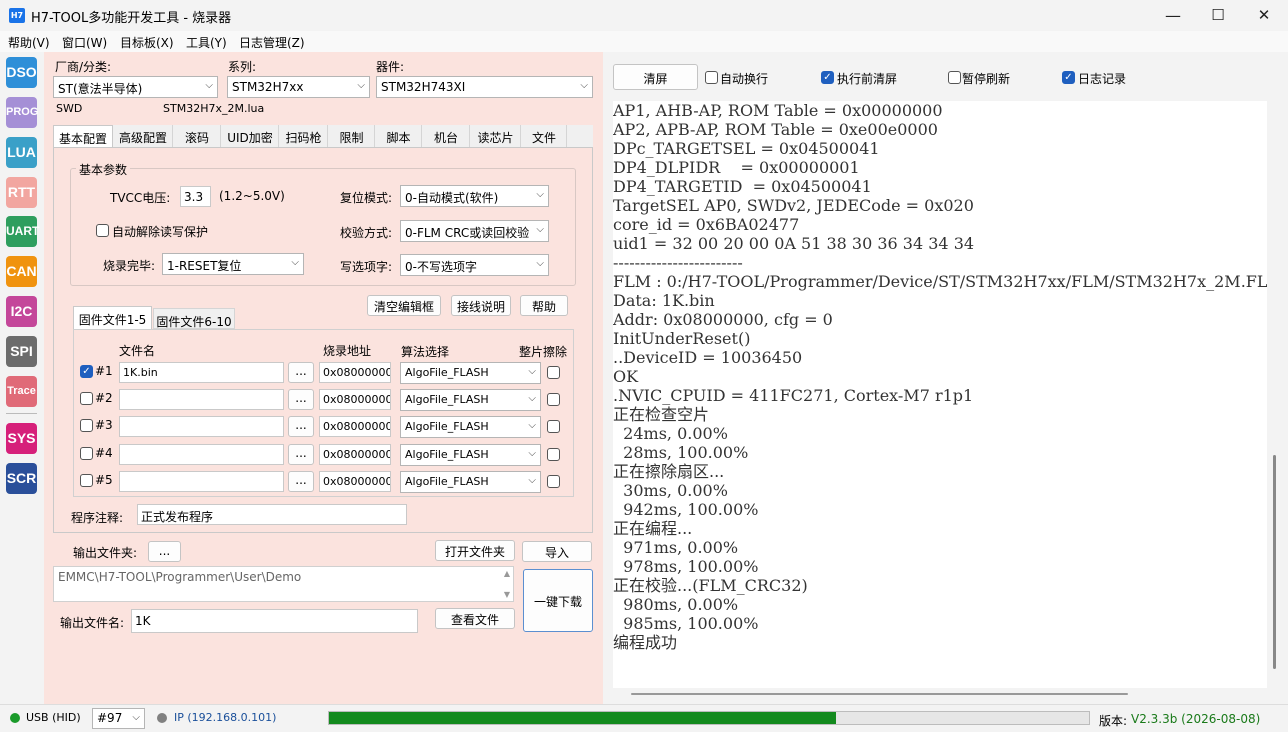 This screenshot has width=1288, height=732. Describe the element at coordinates (475, 618) in the screenshot. I see `view-file-button: 查看文件` at that location.